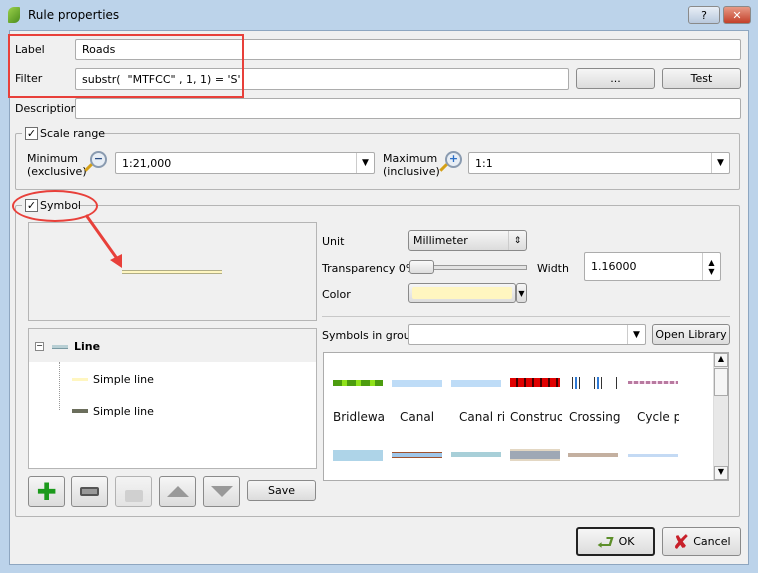 The height and width of the screenshot is (573, 758). I want to click on library-label: Canal ri, so click(485, 417).